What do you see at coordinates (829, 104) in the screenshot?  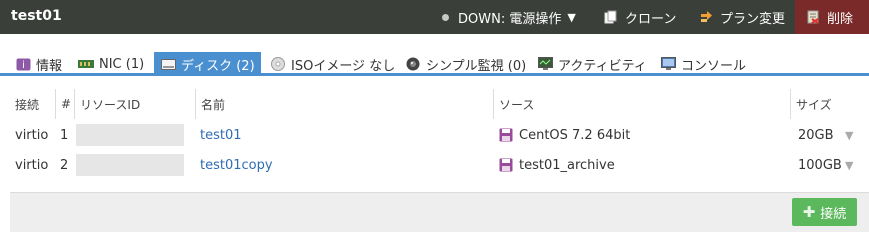 I see `col-header-size: サイズ` at bounding box center [829, 104].